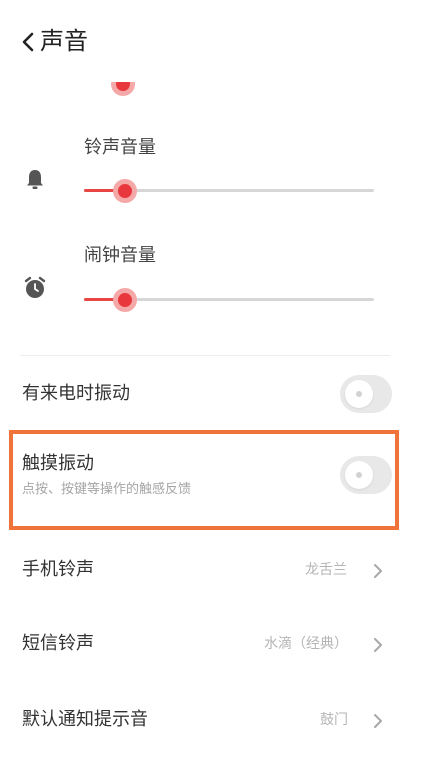 This screenshot has height=772, width=422. I want to click on section-divider, so click(205, 355).